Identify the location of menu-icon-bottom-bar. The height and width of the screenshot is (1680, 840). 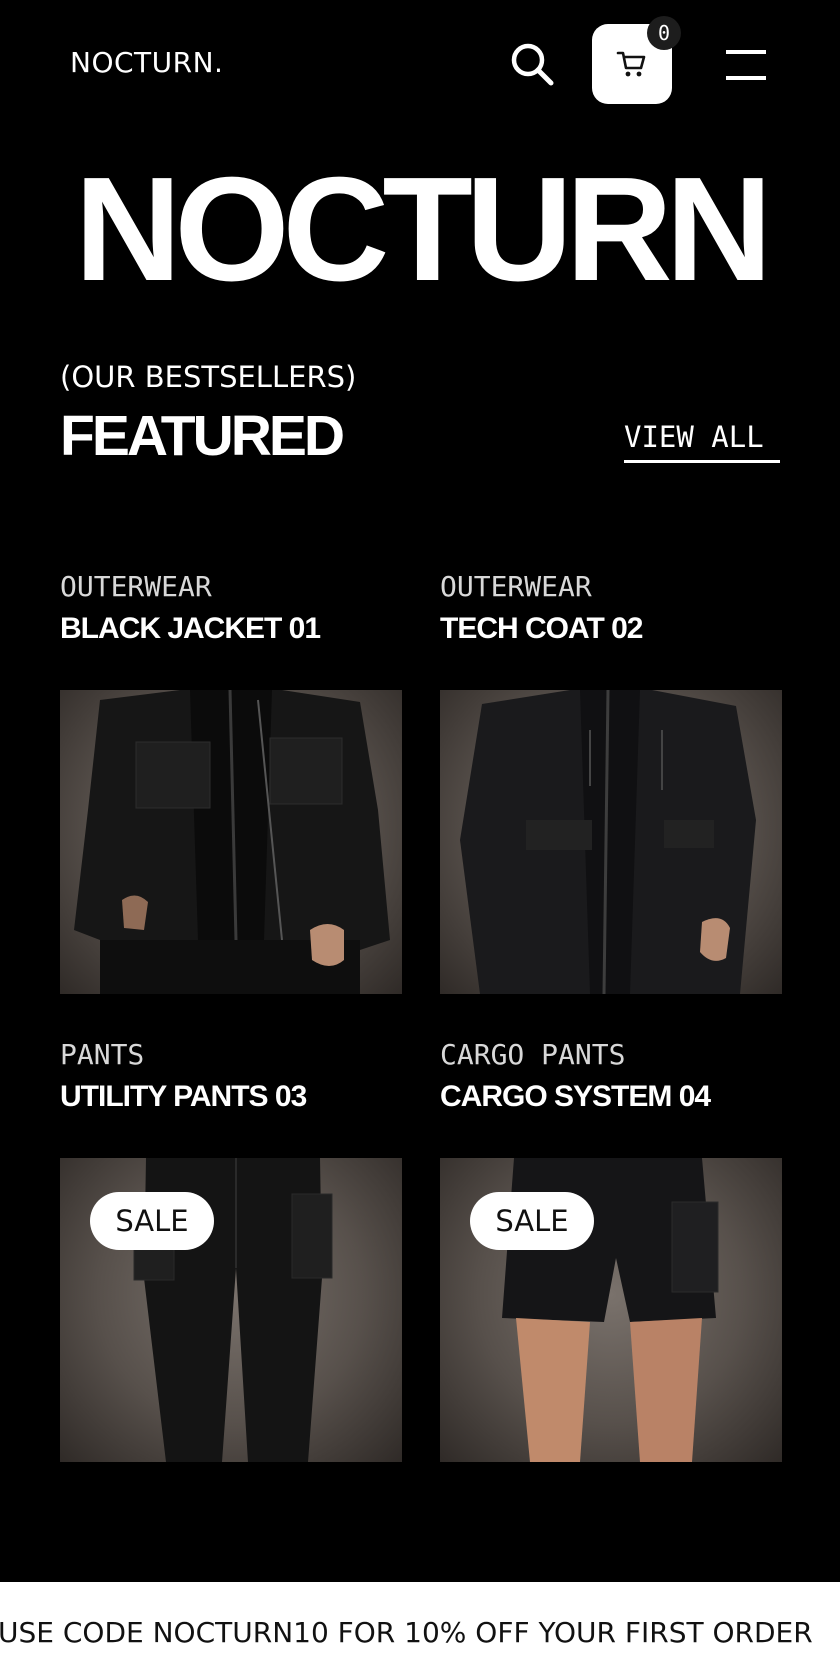
(746, 78).